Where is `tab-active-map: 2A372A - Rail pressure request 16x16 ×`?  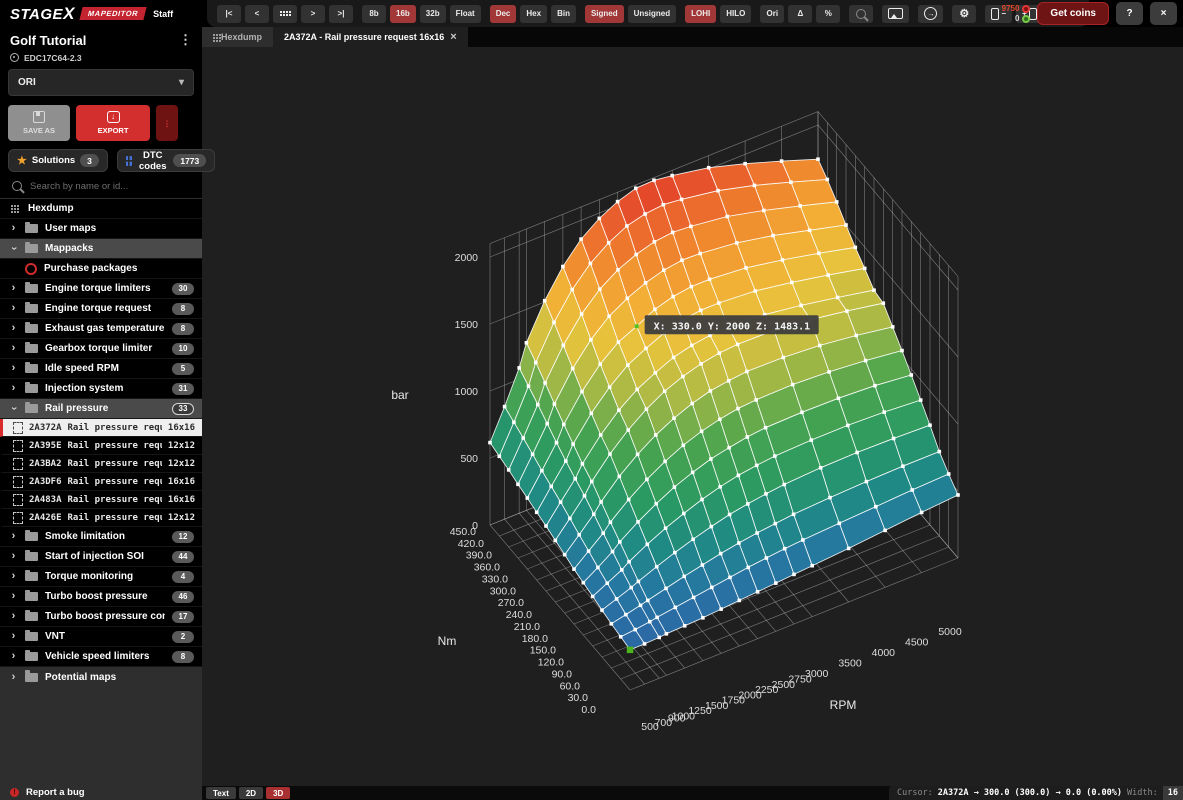
tab-active-map: 2A372A - Rail pressure request 16x16 × is located at coordinates (370, 37).